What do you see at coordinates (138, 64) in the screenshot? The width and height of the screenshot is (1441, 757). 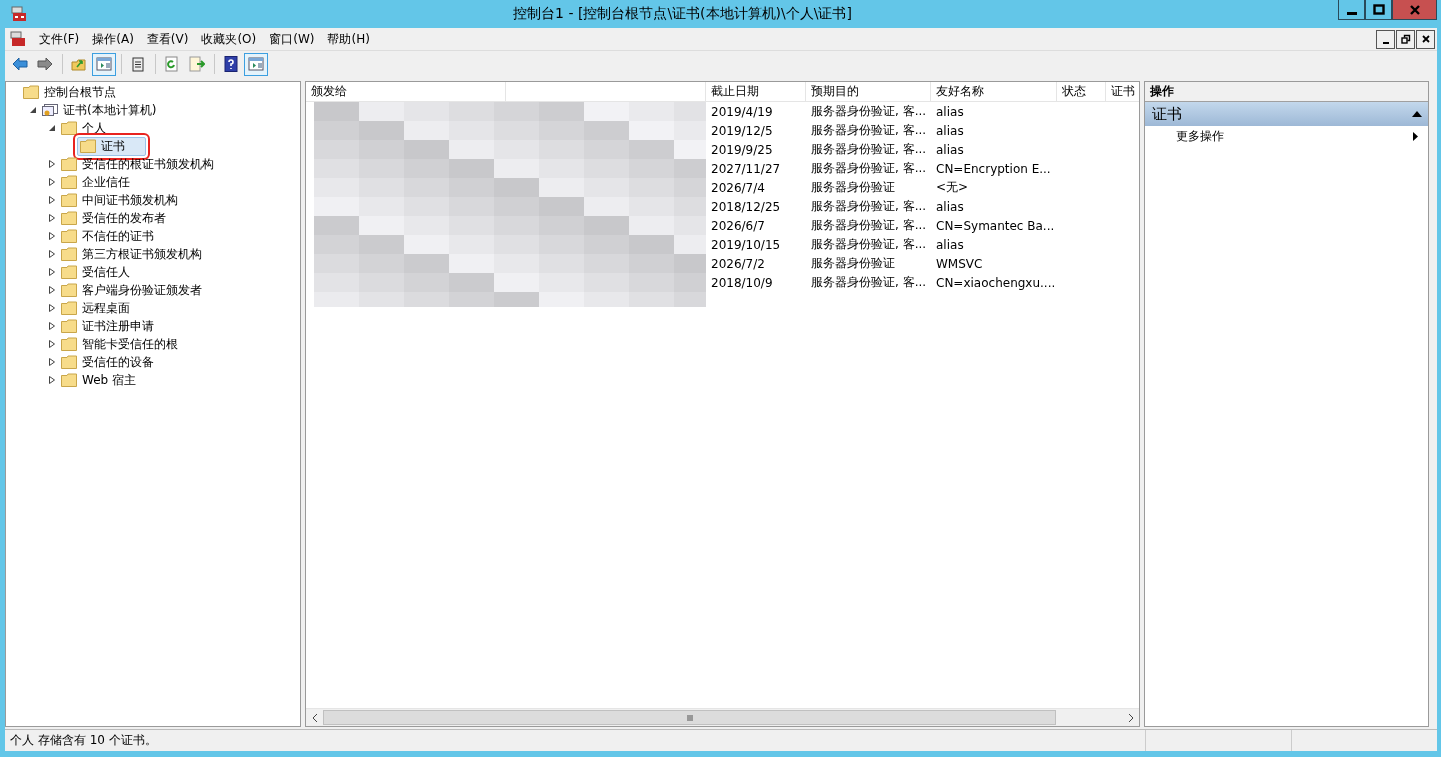 I see `clipboard-icon` at bounding box center [138, 64].